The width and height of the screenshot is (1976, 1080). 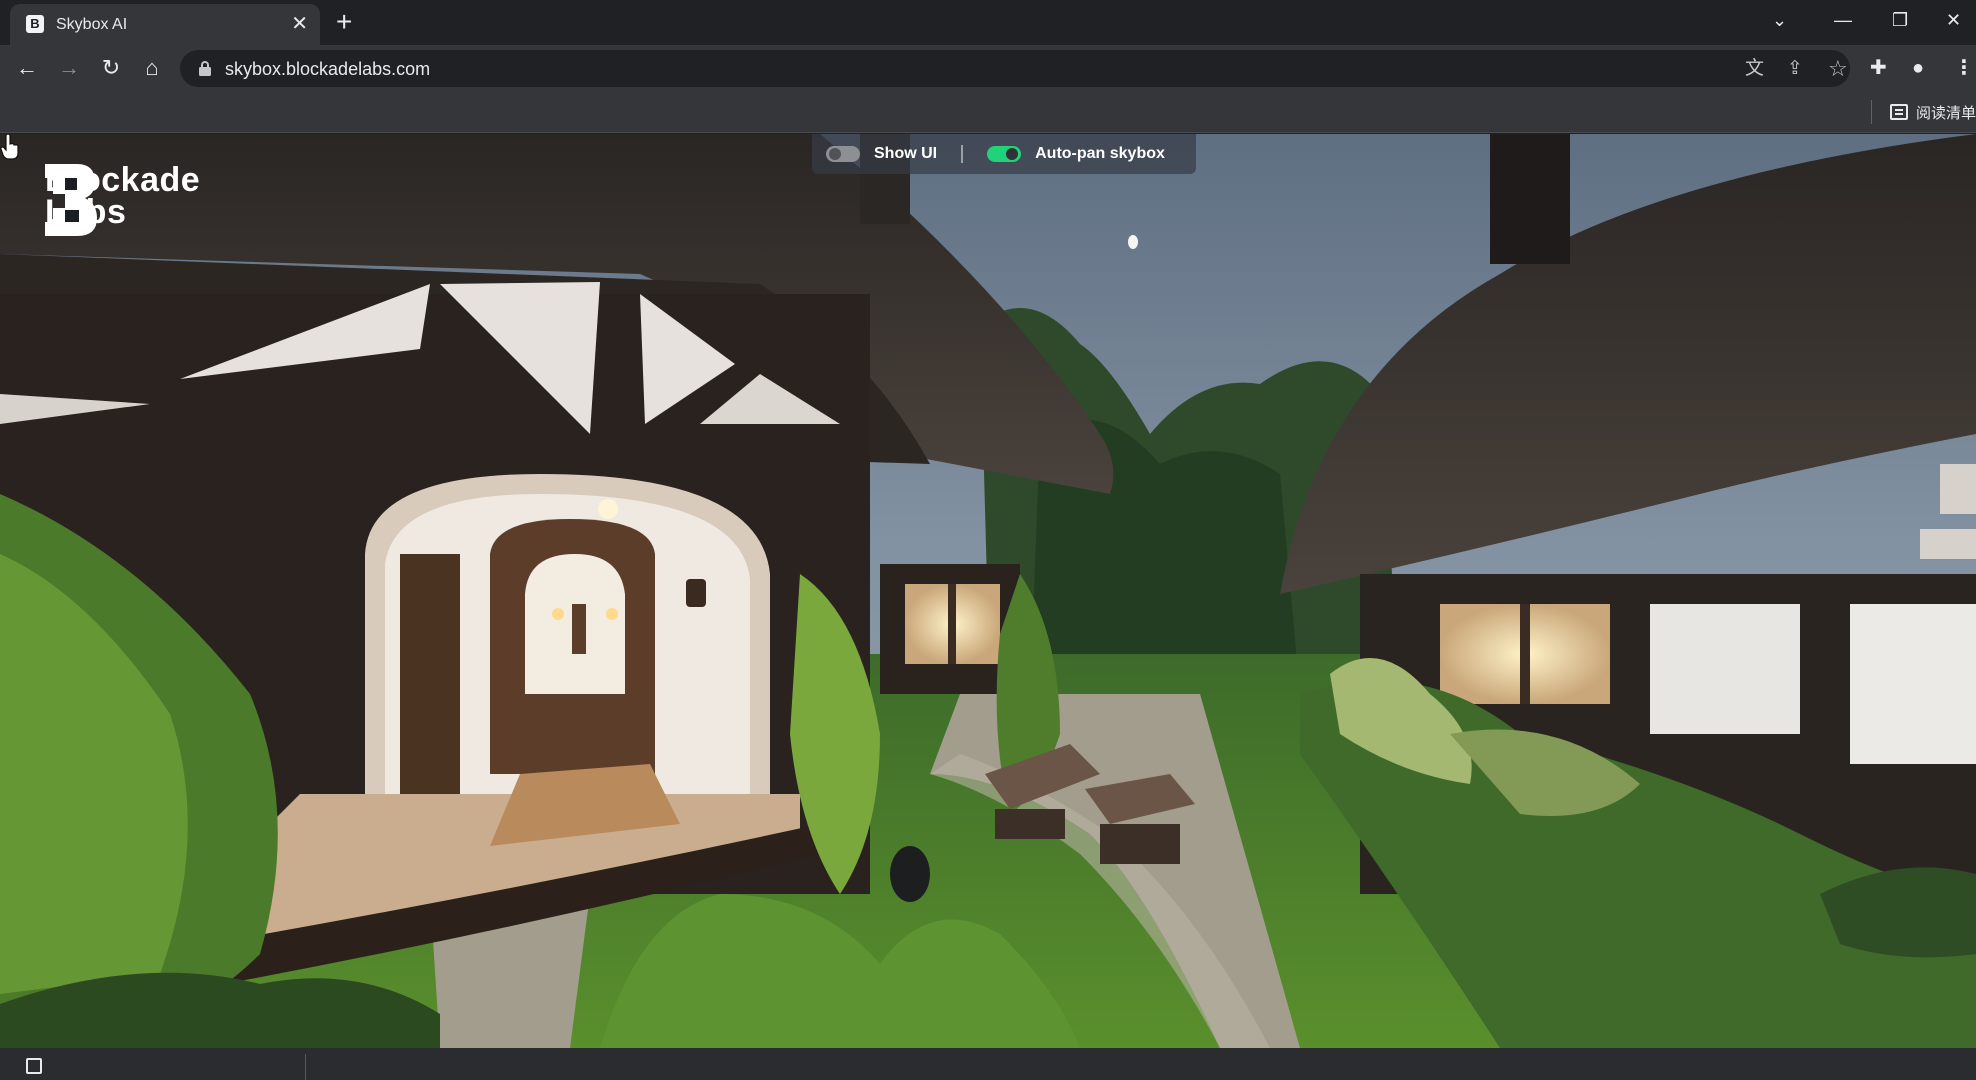 I want to click on minimize-icon: —, so click(x=1843, y=20).